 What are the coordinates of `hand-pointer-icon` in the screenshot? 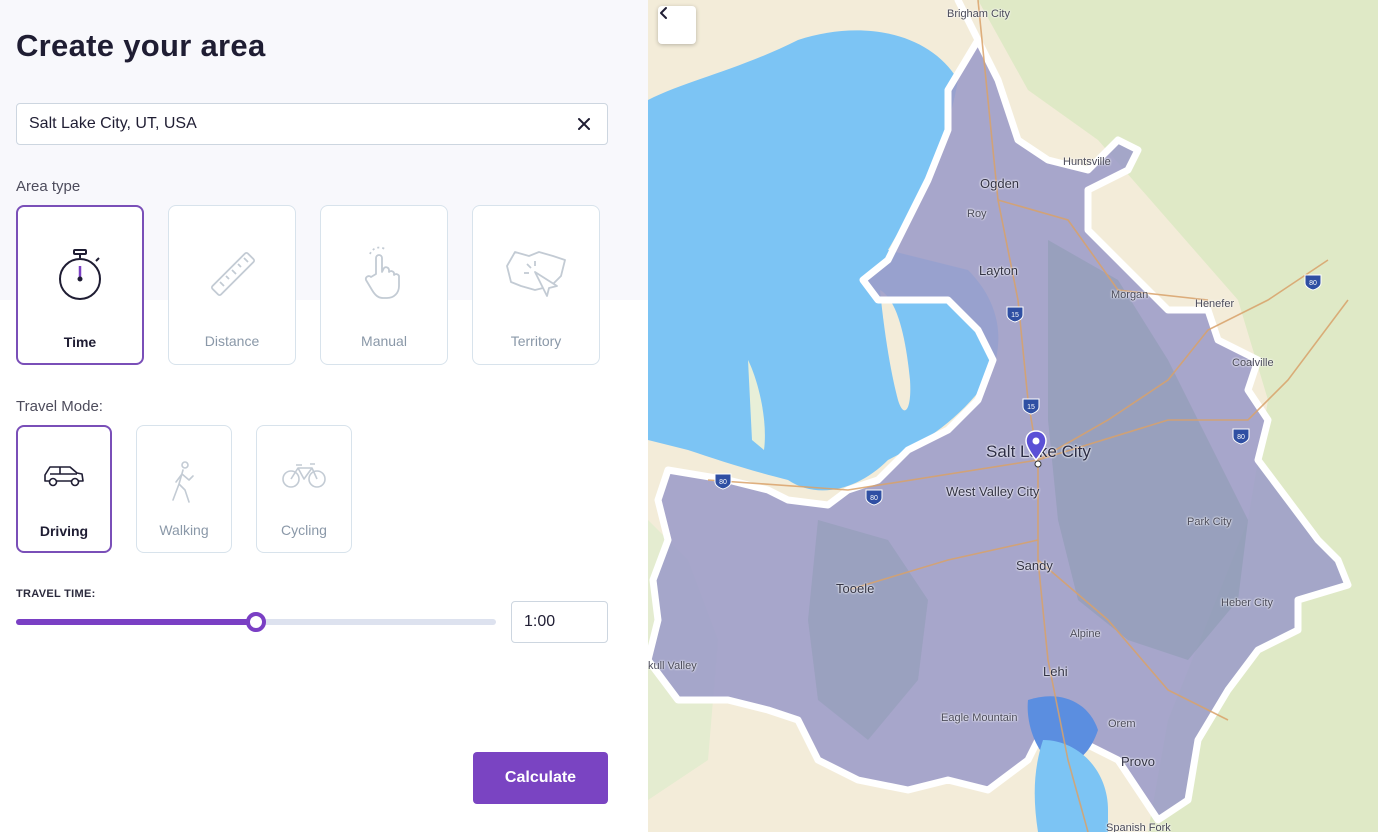 It's located at (384, 274).